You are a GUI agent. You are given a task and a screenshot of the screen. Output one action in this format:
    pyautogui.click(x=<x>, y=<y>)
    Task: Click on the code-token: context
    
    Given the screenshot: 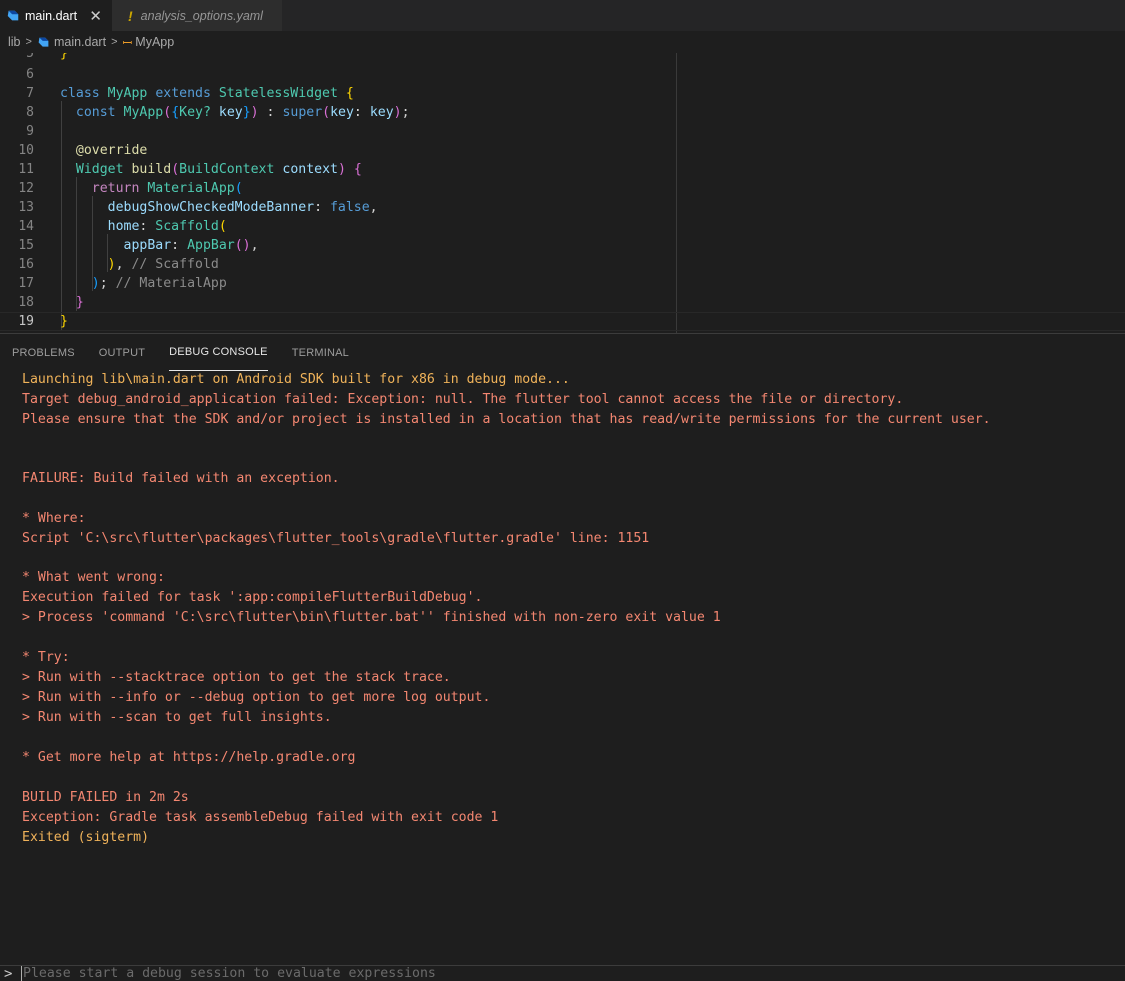 What is the action you would take?
    pyautogui.click(x=310, y=169)
    